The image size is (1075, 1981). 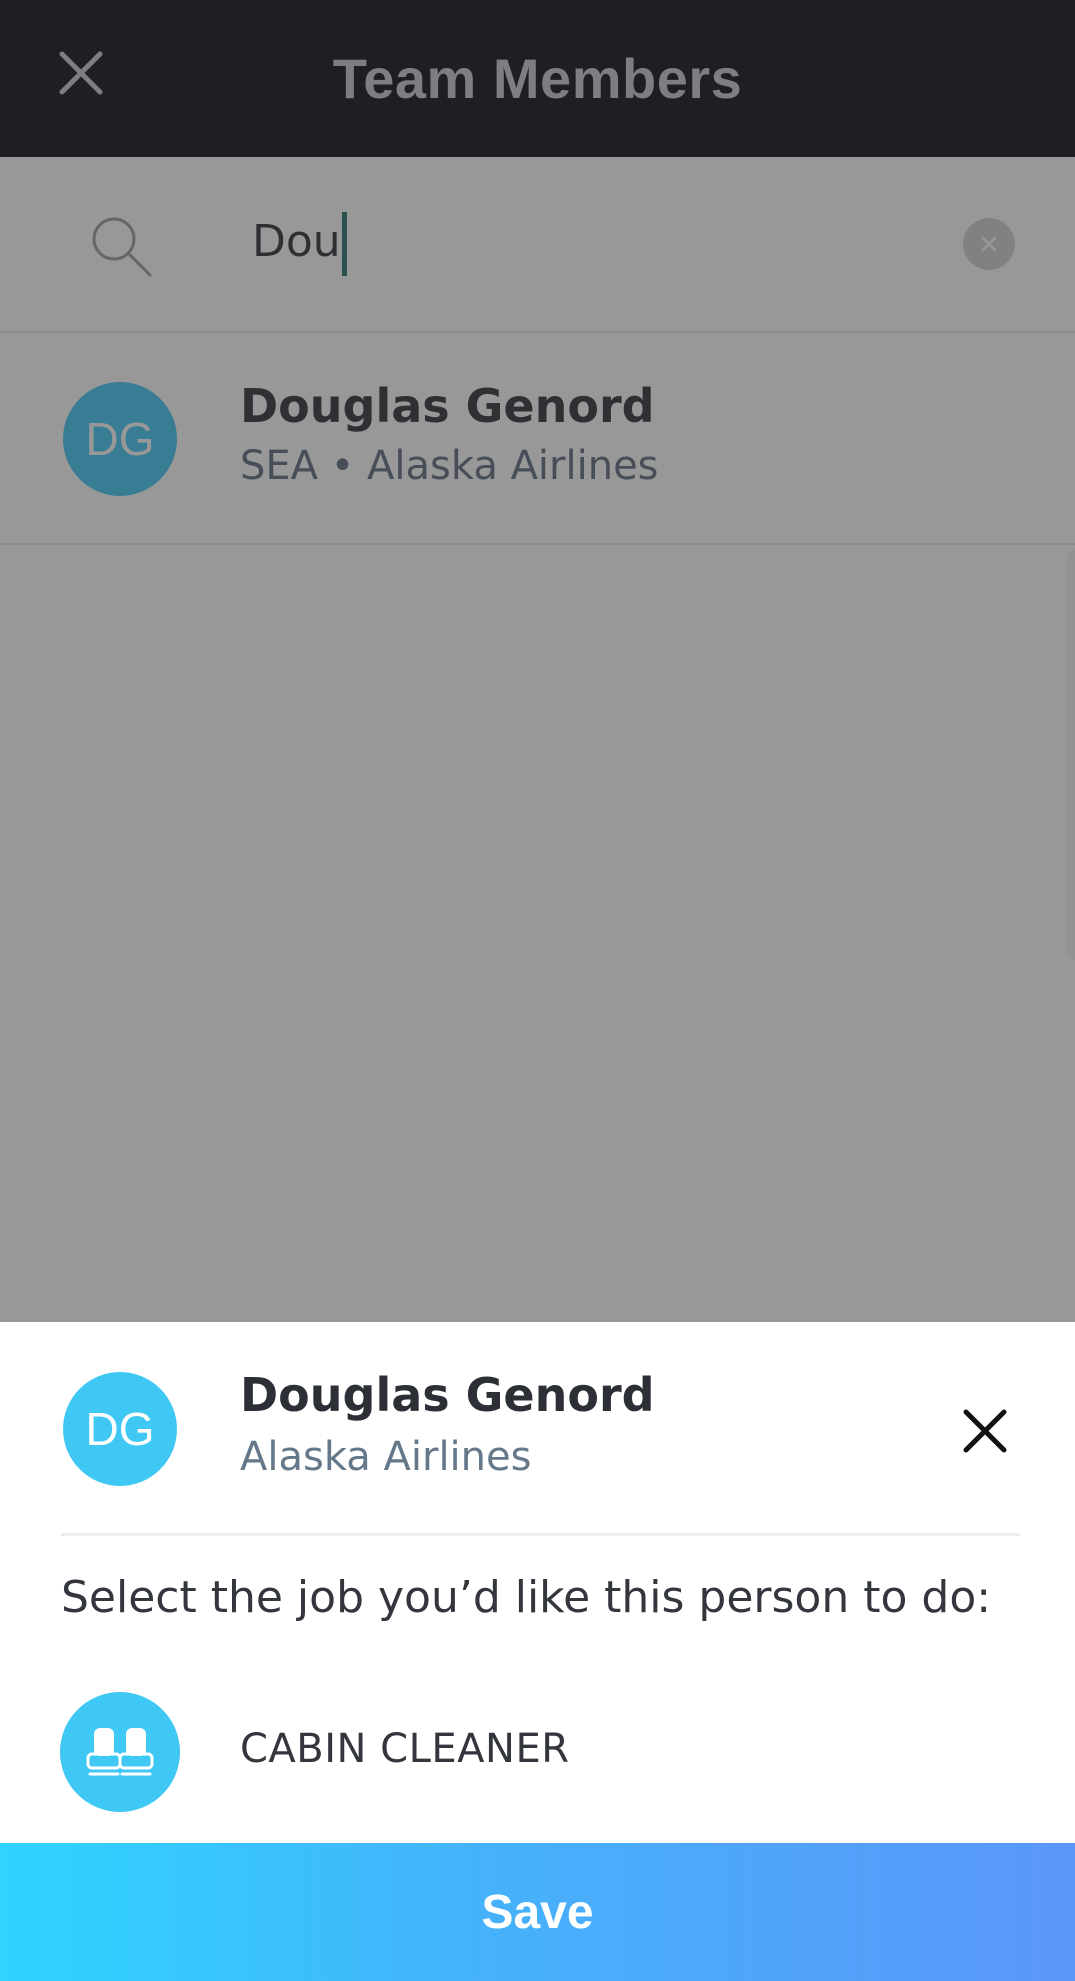 What do you see at coordinates (120, 1429) in the screenshot?
I see `avatar: DG` at bounding box center [120, 1429].